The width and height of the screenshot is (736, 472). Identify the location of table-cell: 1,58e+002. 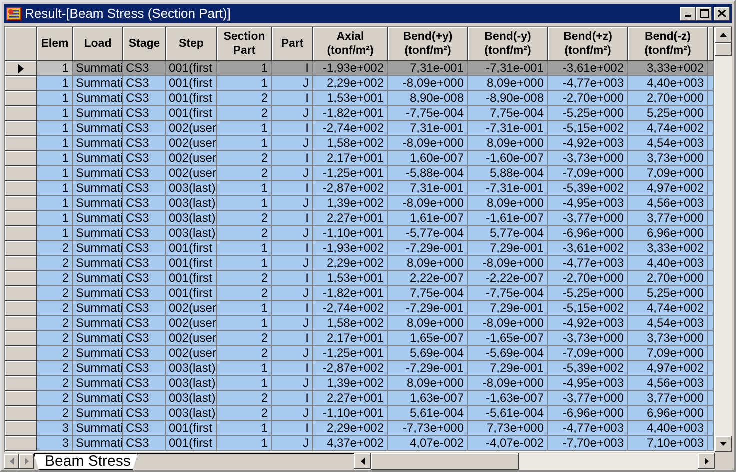
(350, 143).